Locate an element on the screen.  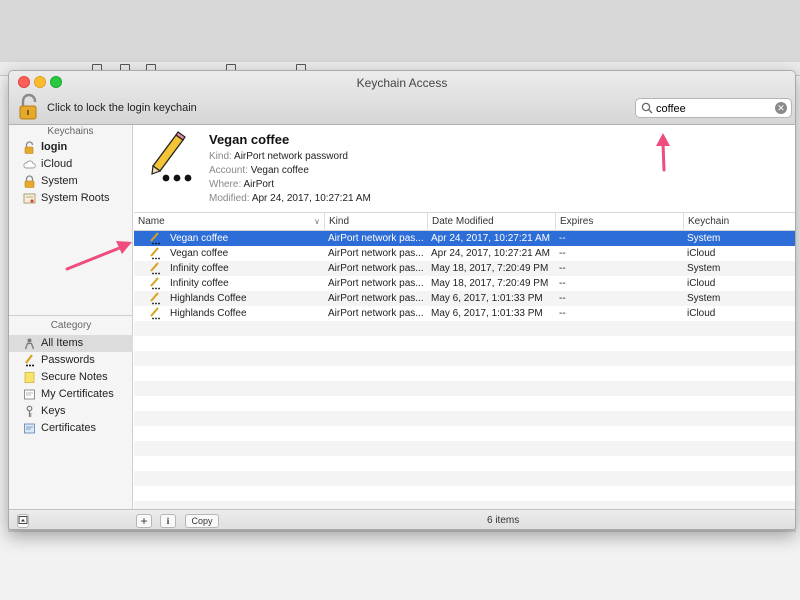
sidebar-item-keys: Keys is located at coordinates (71, 411).